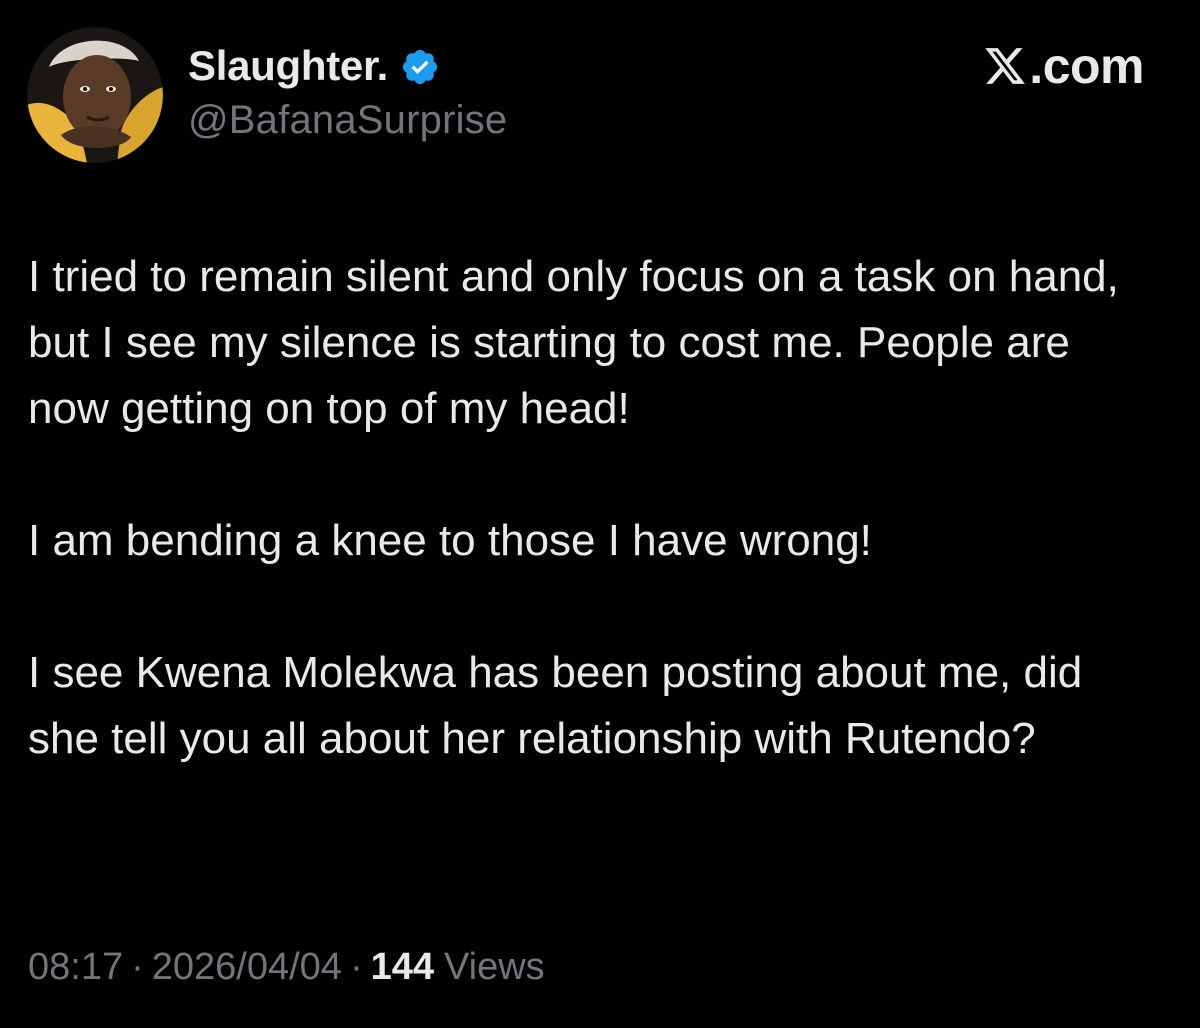  What do you see at coordinates (1086, 66) in the screenshot?
I see `brand-domain-text: .com` at bounding box center [1086, 66].